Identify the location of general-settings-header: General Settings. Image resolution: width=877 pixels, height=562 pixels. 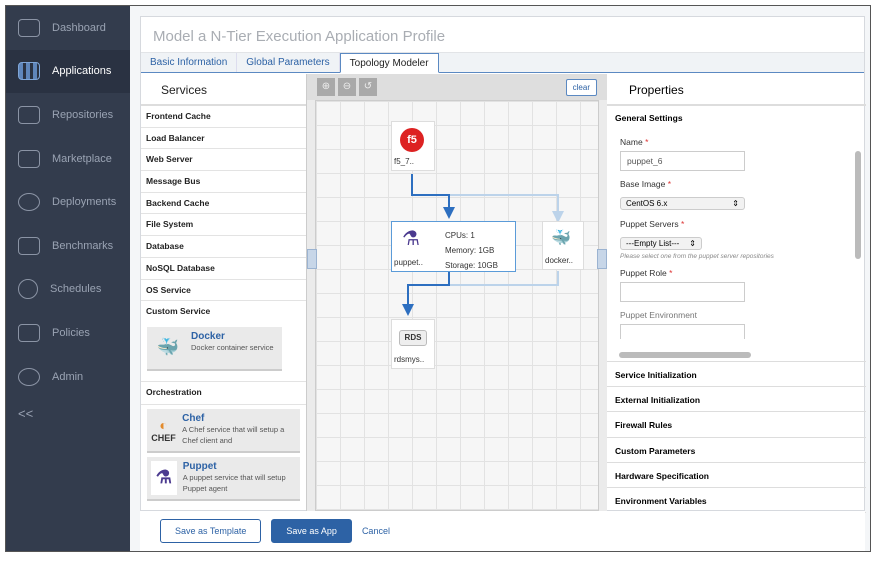
(736, 118).